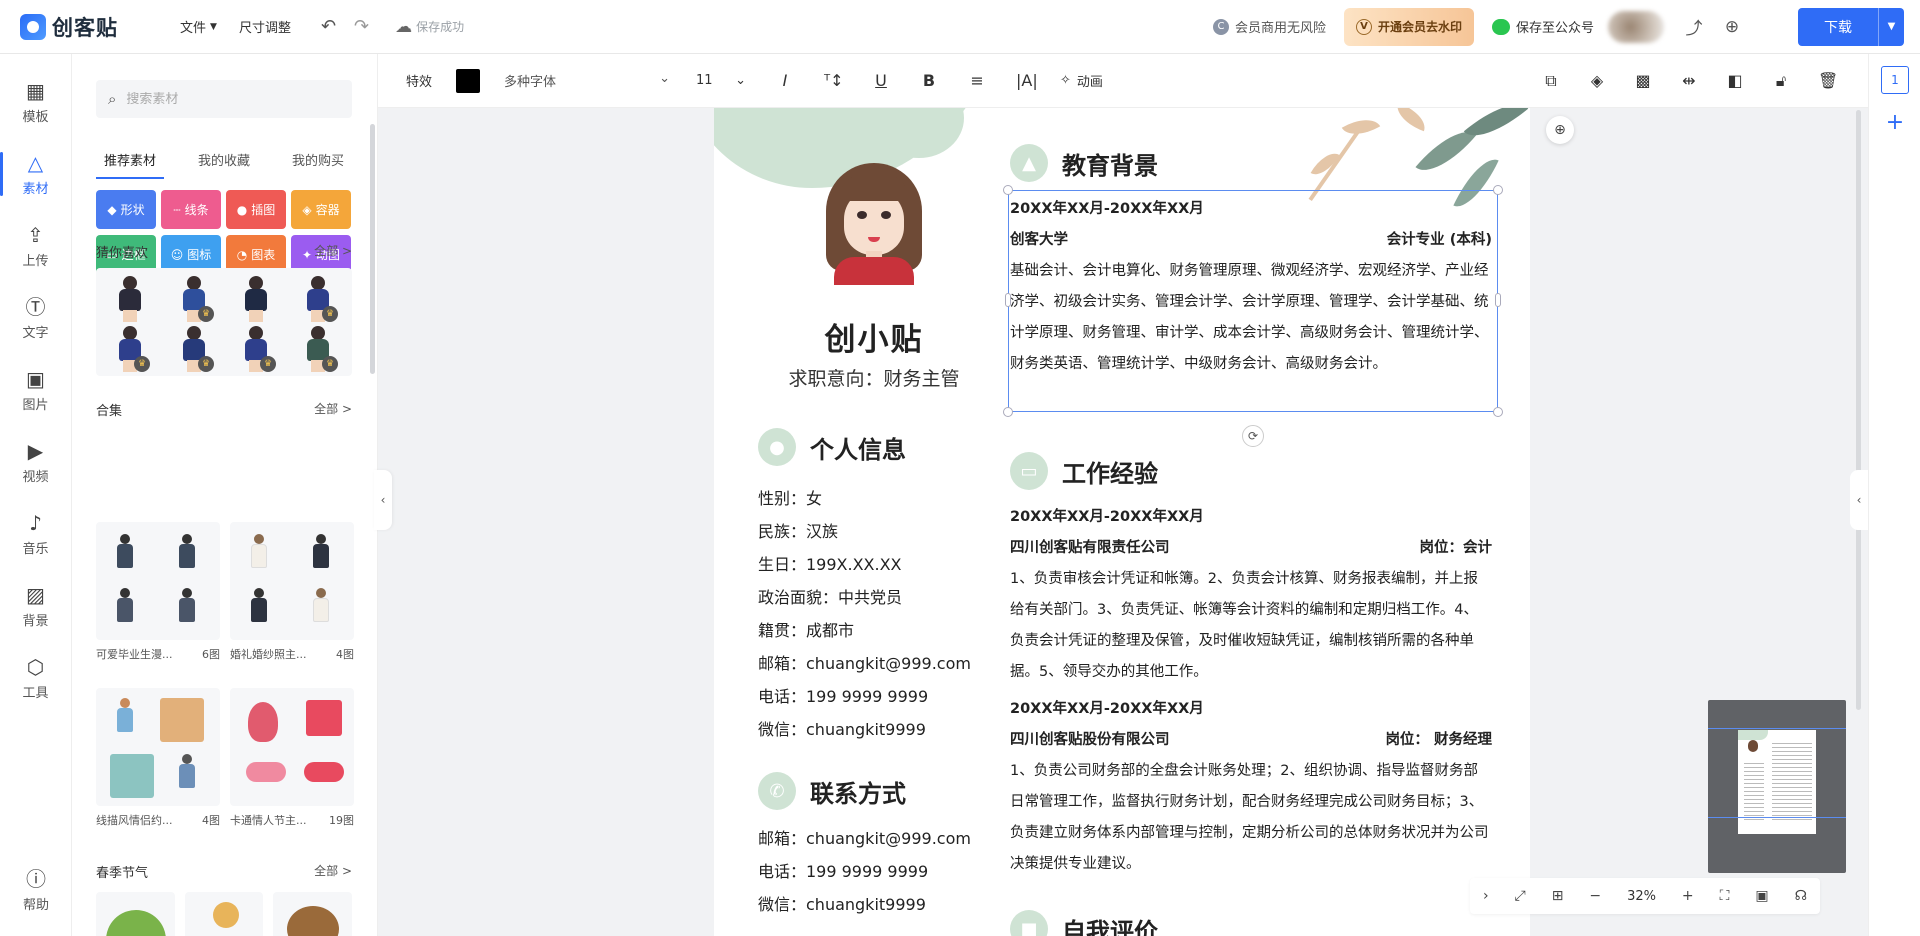  What do you see at coordinates (832, 447) in the screenshot?
I see `personal-info-heading: ● 个人信息` at bounding box center [832, 447].